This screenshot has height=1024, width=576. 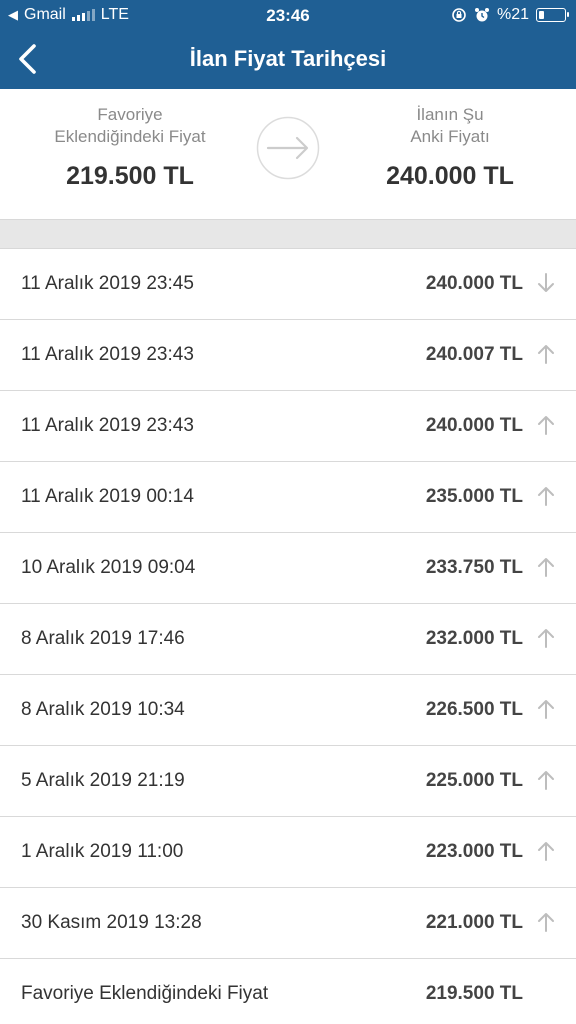 I want to click on history-date: 30 Kasım 2019 13:28, so click(x=111, y=922).